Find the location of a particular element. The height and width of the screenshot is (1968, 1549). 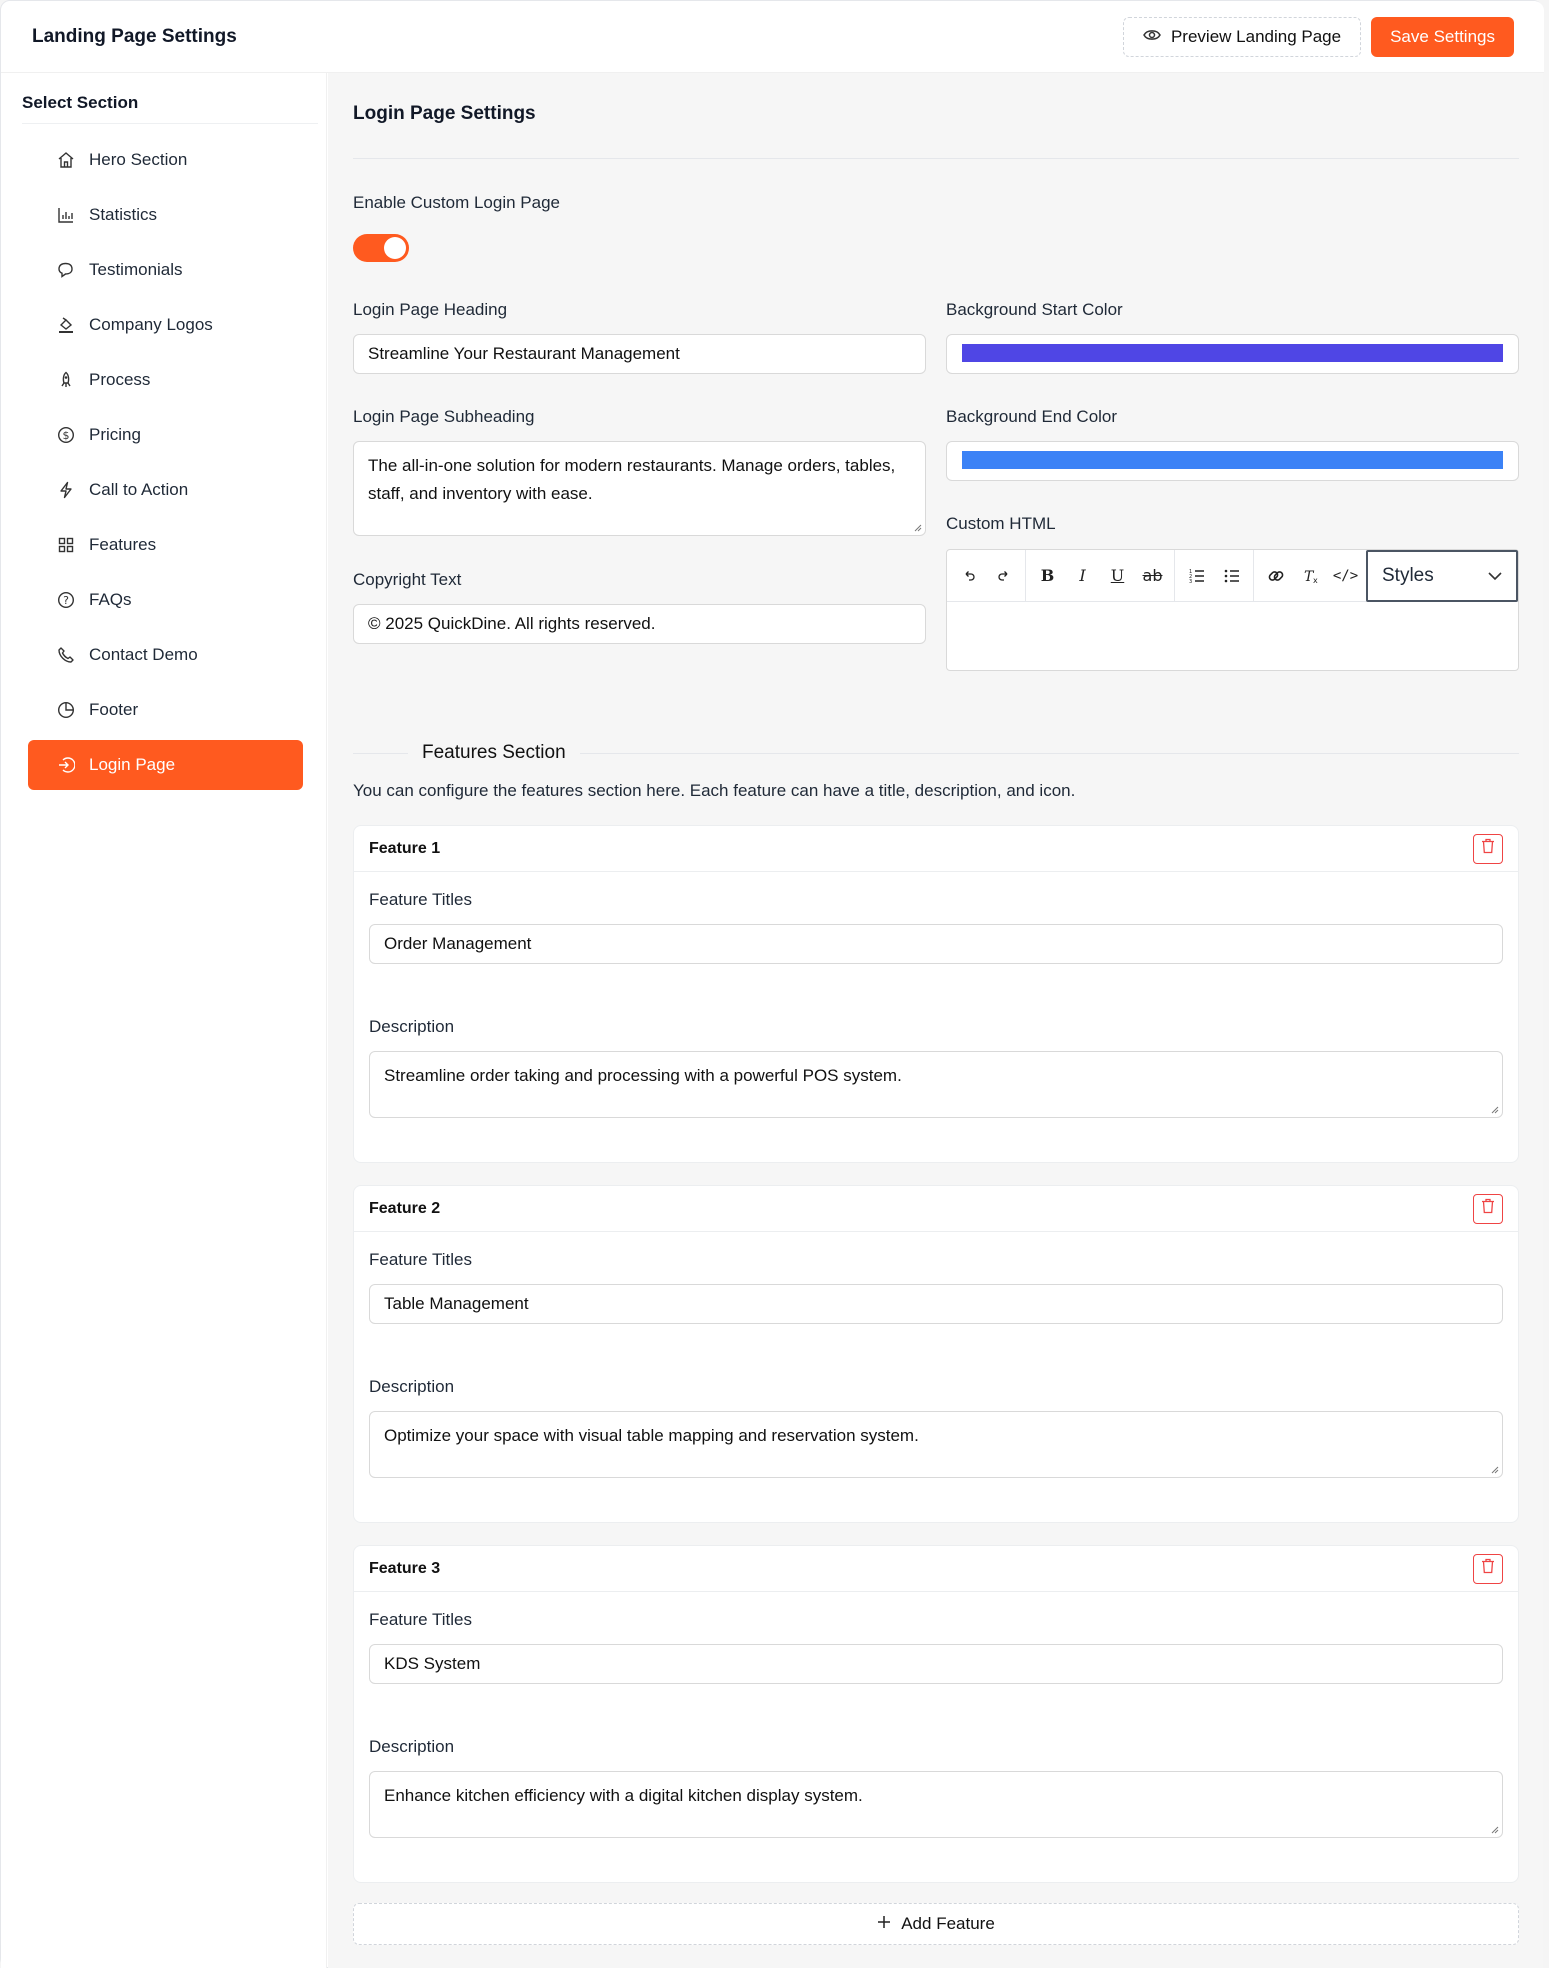

clear-format-icon: Tx is located at coordinates (1310, 575).